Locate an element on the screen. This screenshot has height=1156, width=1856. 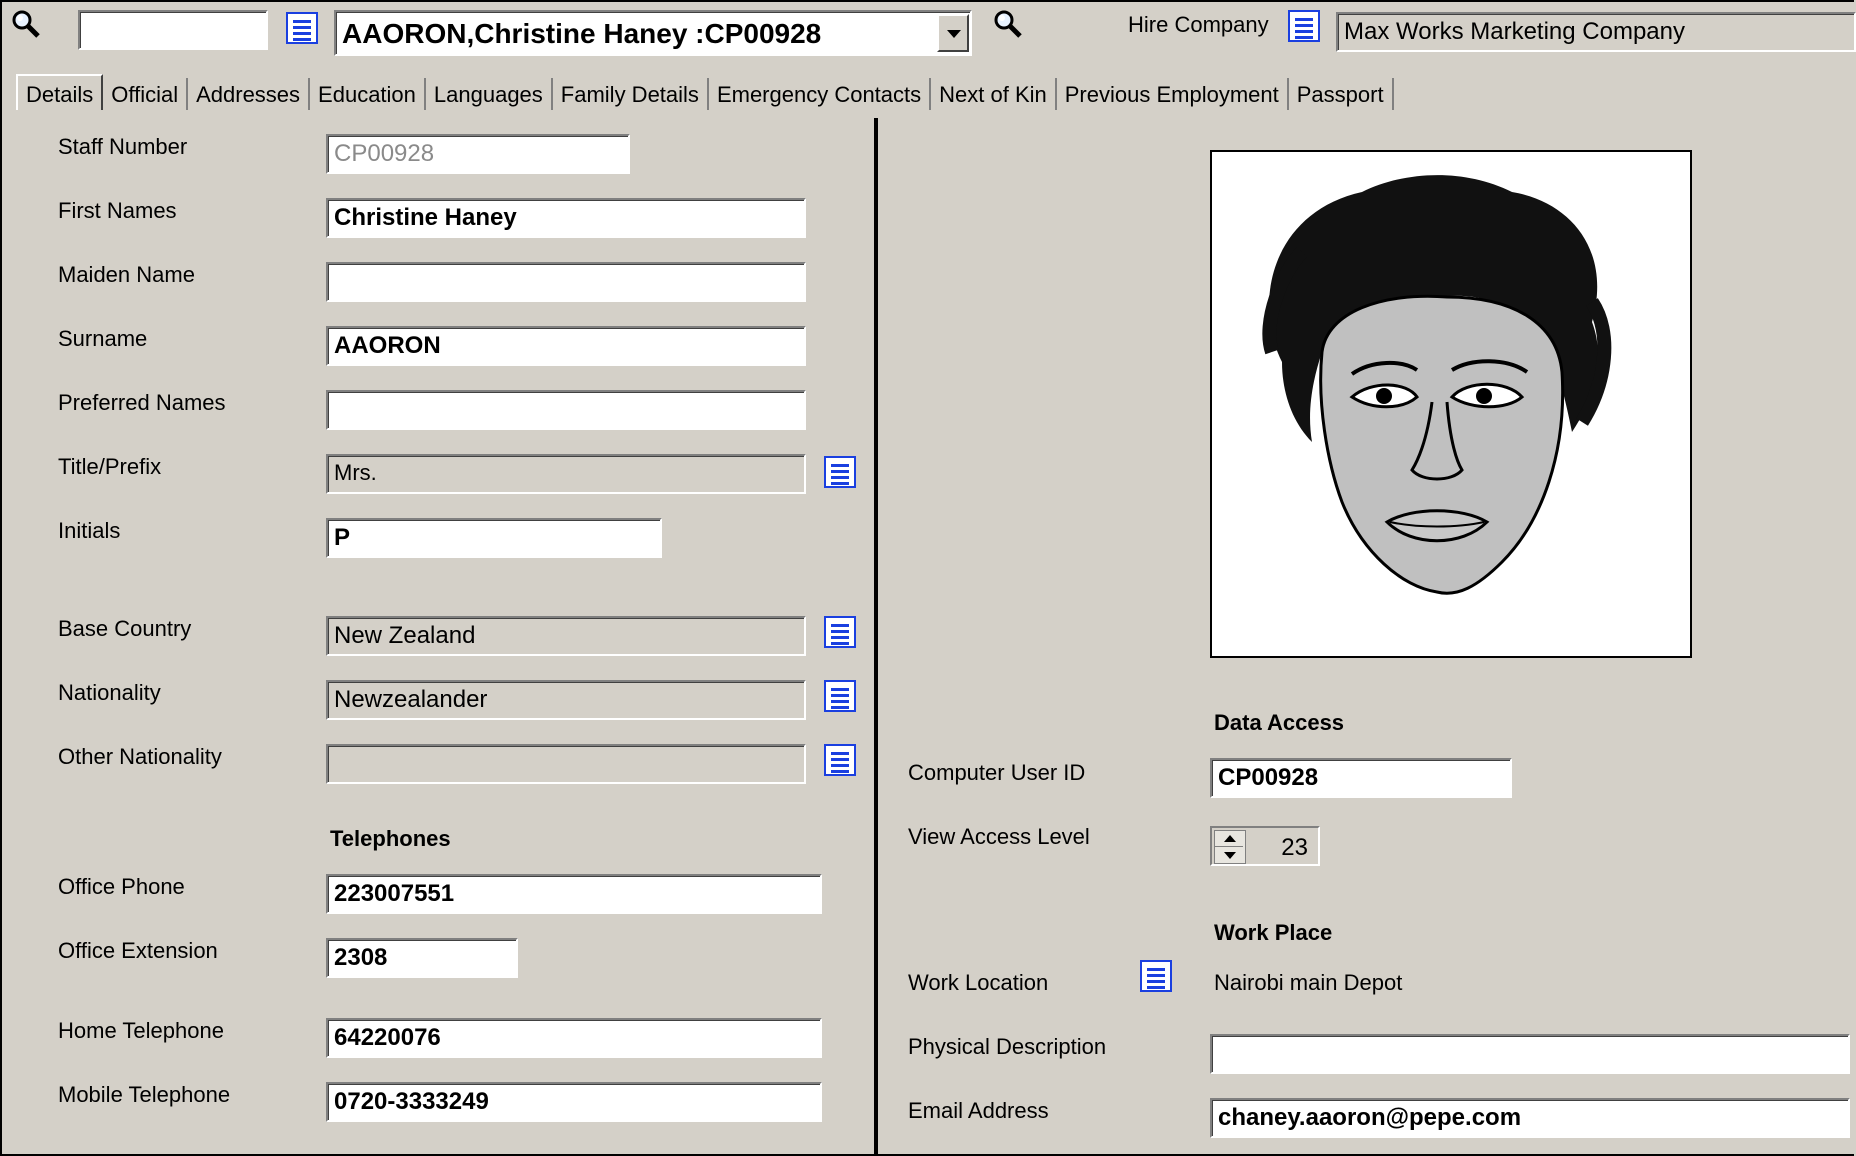
tab-next-of-kin: Next of Kin is located at coordinates (994, 94).